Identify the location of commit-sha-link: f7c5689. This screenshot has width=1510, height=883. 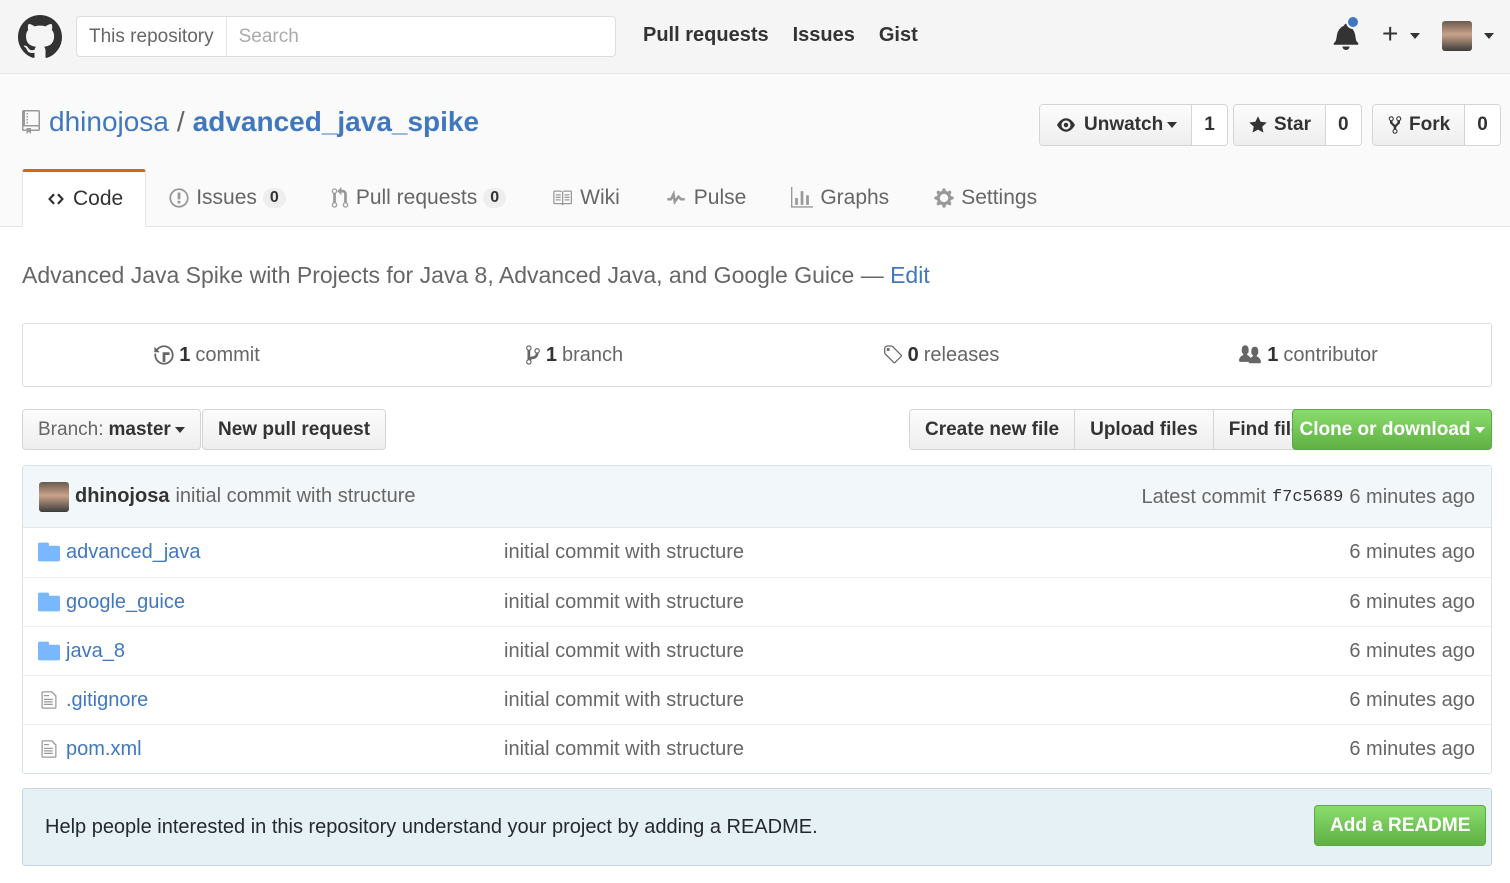
(1307, 497).